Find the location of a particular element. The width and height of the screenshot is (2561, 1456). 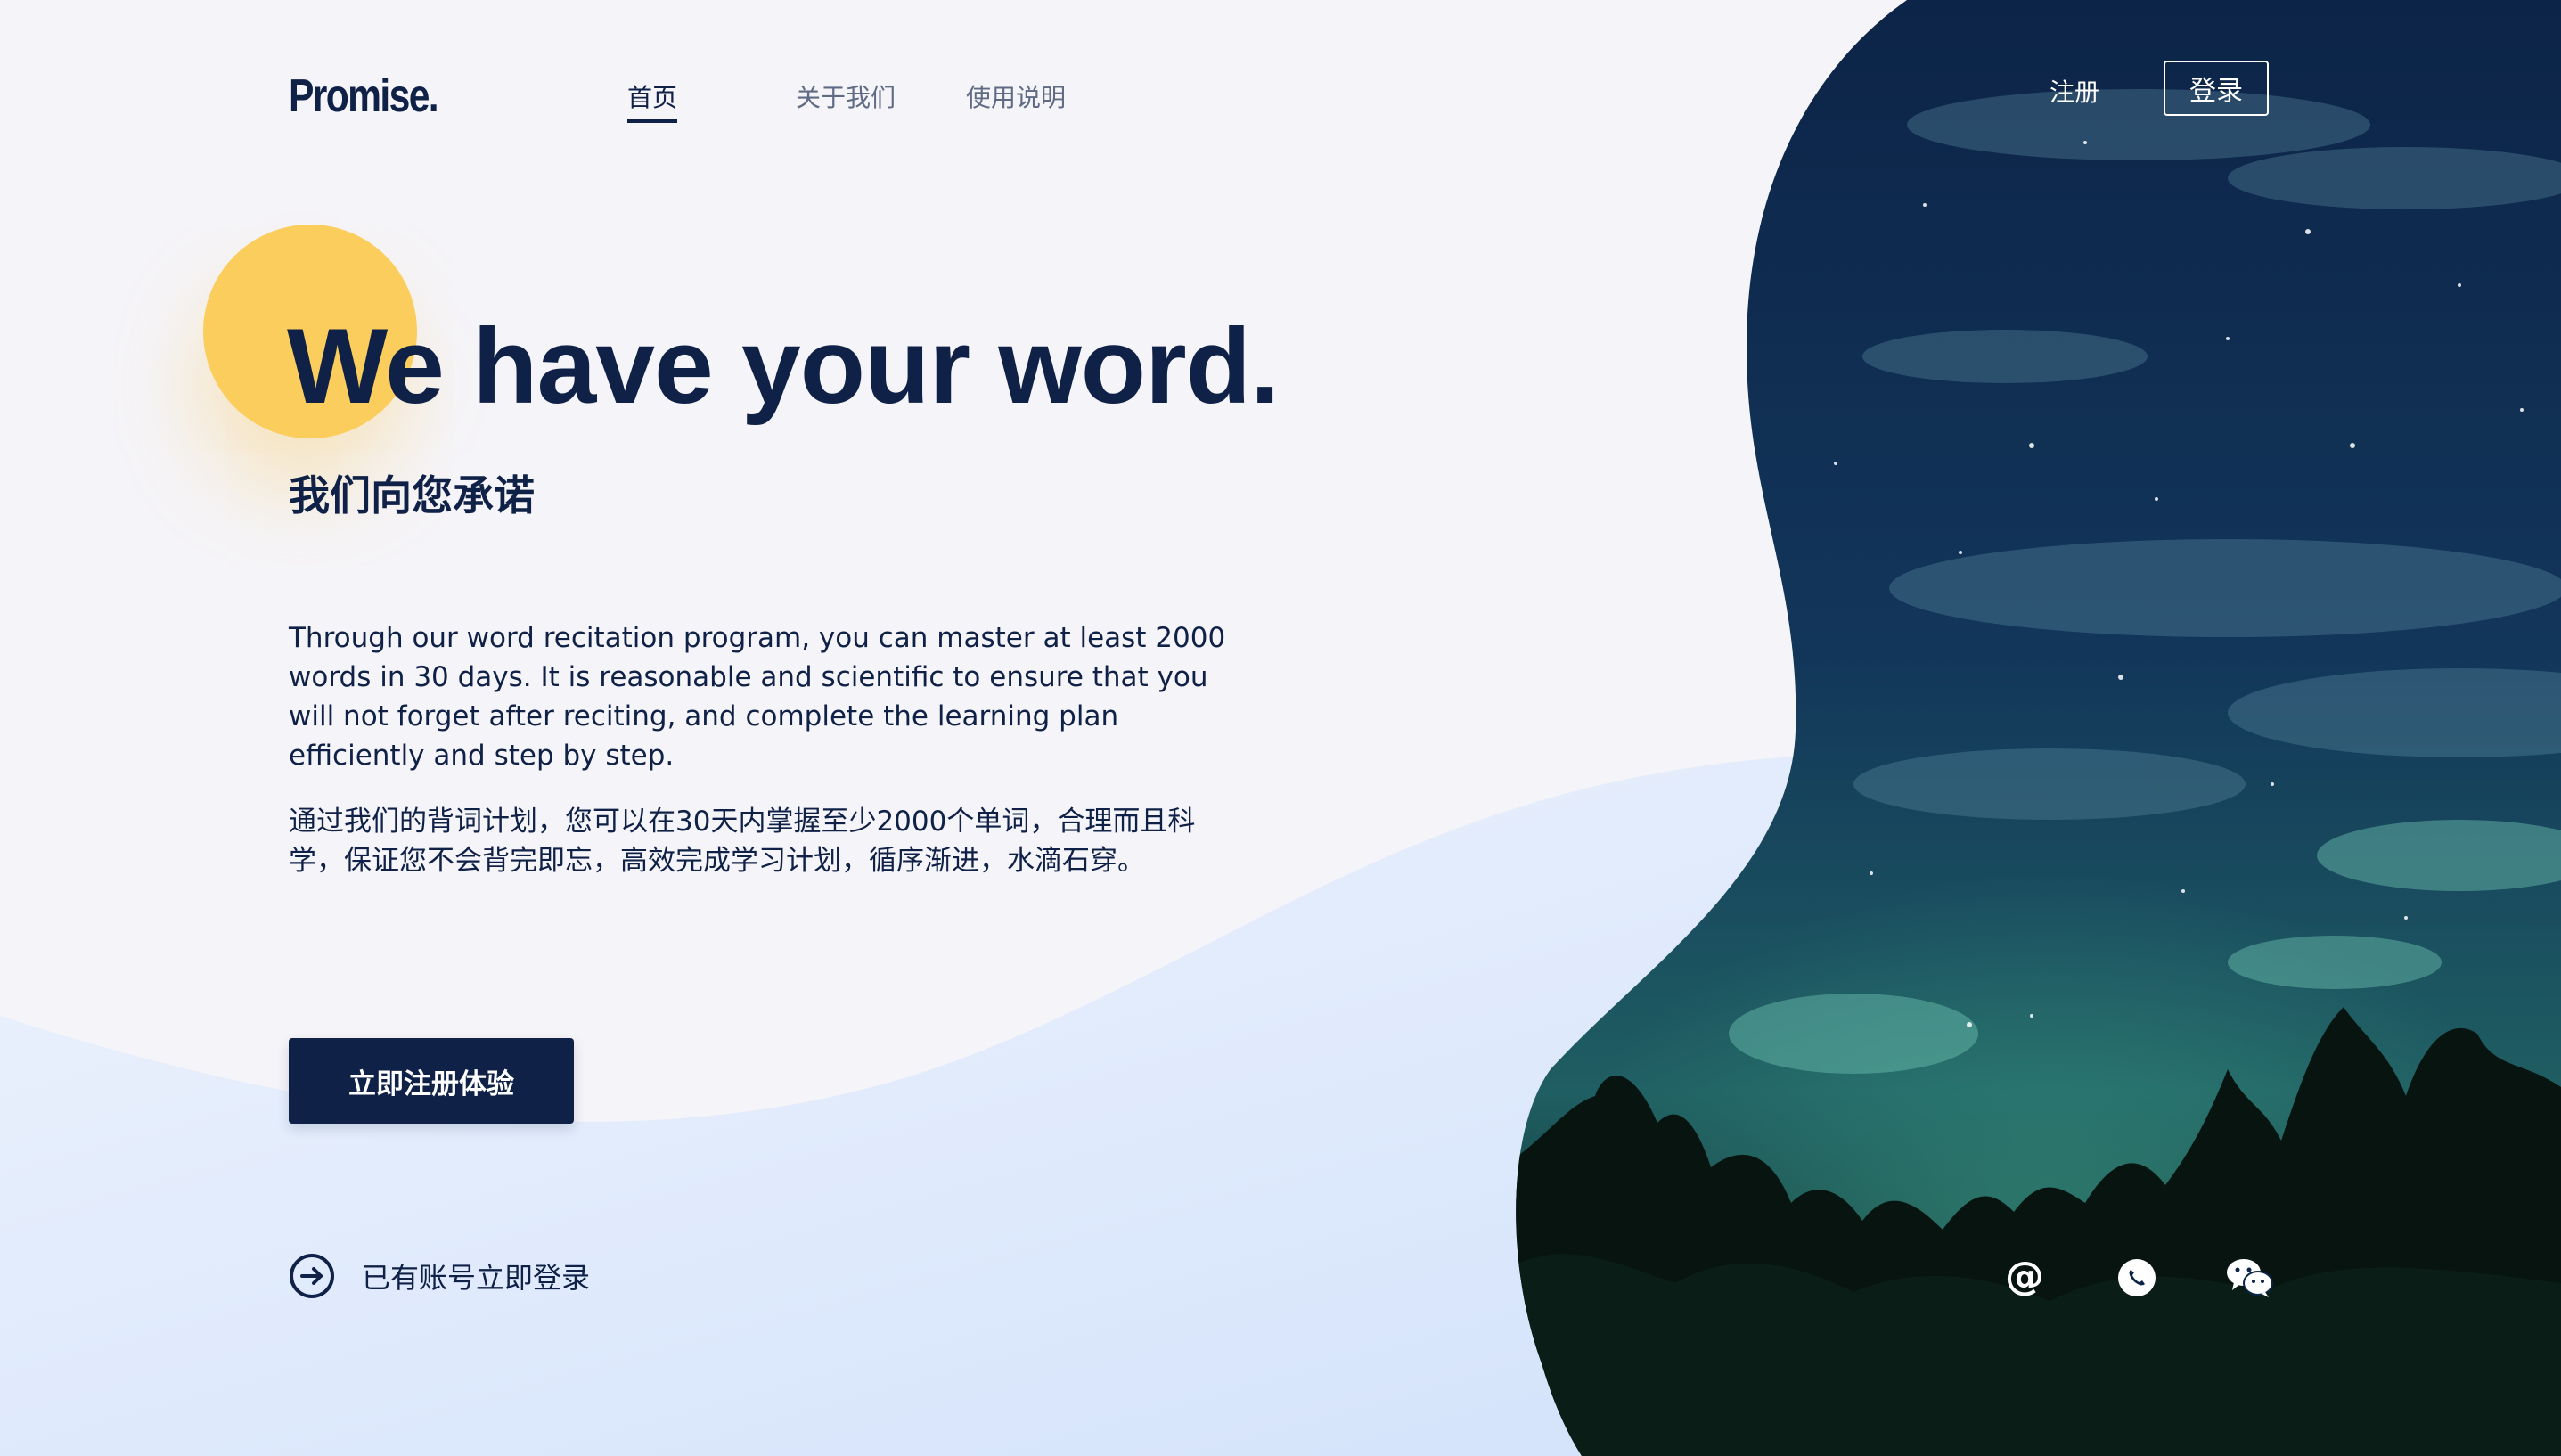

arrow-circle-right-icon is located at coordinates (312, 1276).